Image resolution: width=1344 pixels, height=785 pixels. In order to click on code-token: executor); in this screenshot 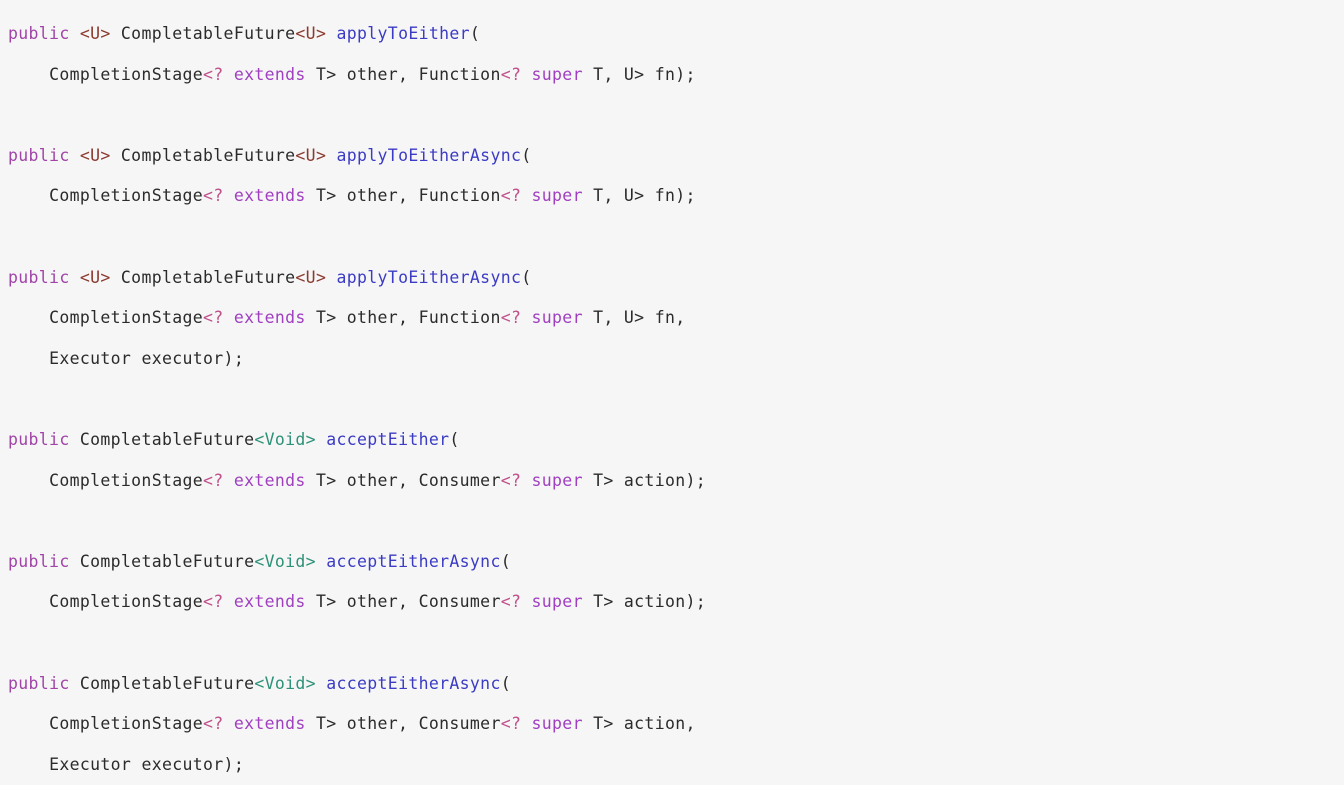, I will do `click(188, 764)`.